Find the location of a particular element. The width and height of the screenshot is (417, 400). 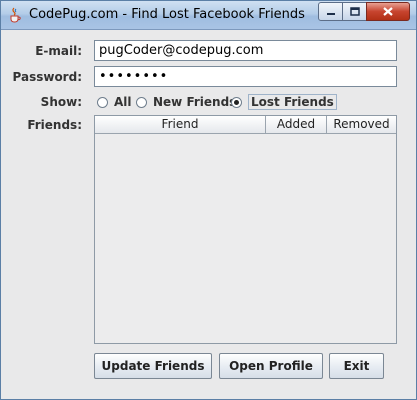

radio-all: All is located at coordinates (114, 102).